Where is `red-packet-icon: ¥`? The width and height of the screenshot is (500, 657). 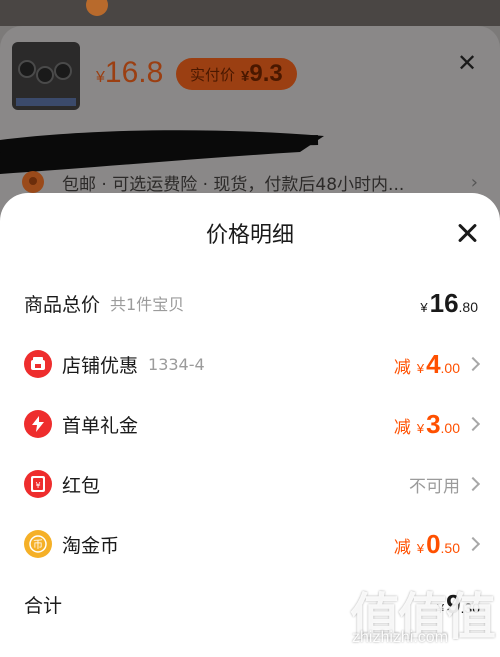
red-packet-icon: ¥ is located at coordinates (38, 484).